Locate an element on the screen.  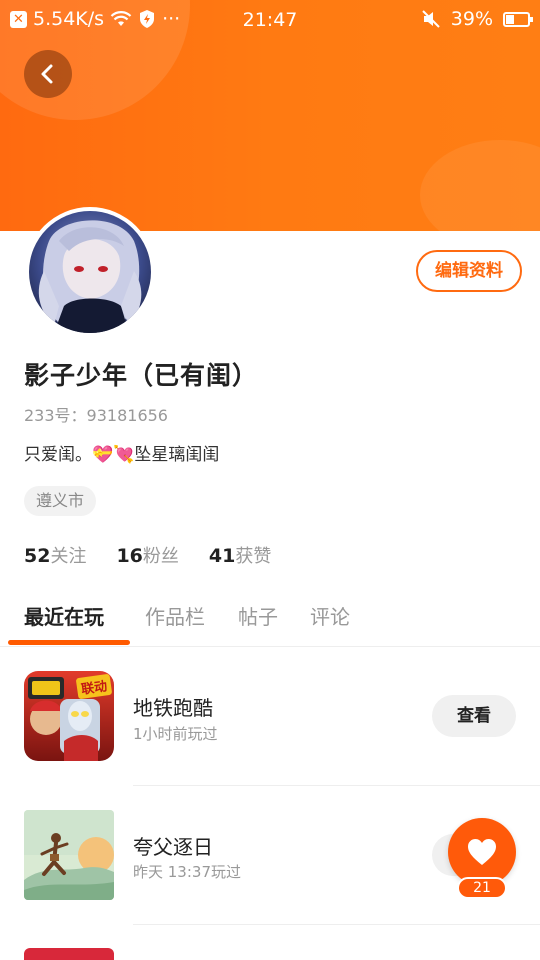
tab-posts: 帖子 is located at coordinates (258, 615).